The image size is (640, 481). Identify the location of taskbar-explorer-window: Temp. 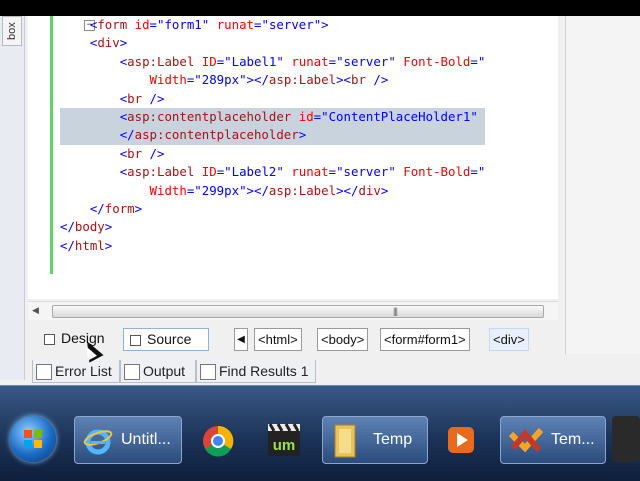
(375, 440).